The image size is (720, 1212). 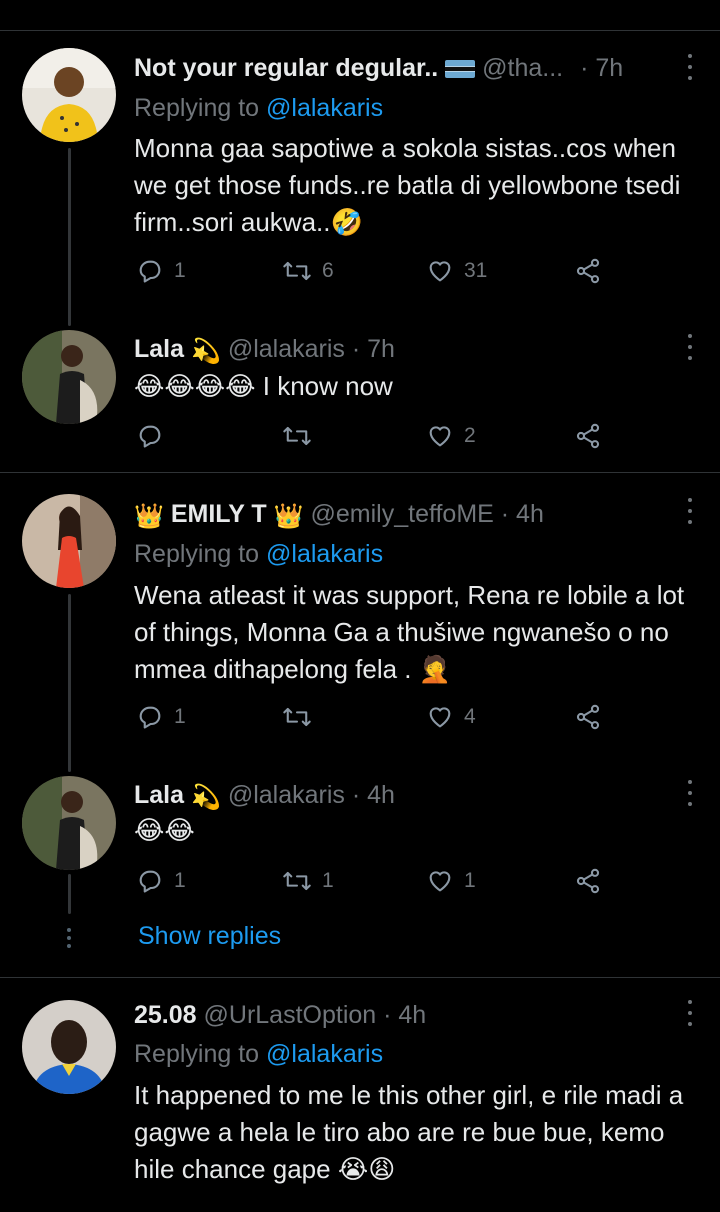 I want to click on top-divider, so click(x=360, y=30).